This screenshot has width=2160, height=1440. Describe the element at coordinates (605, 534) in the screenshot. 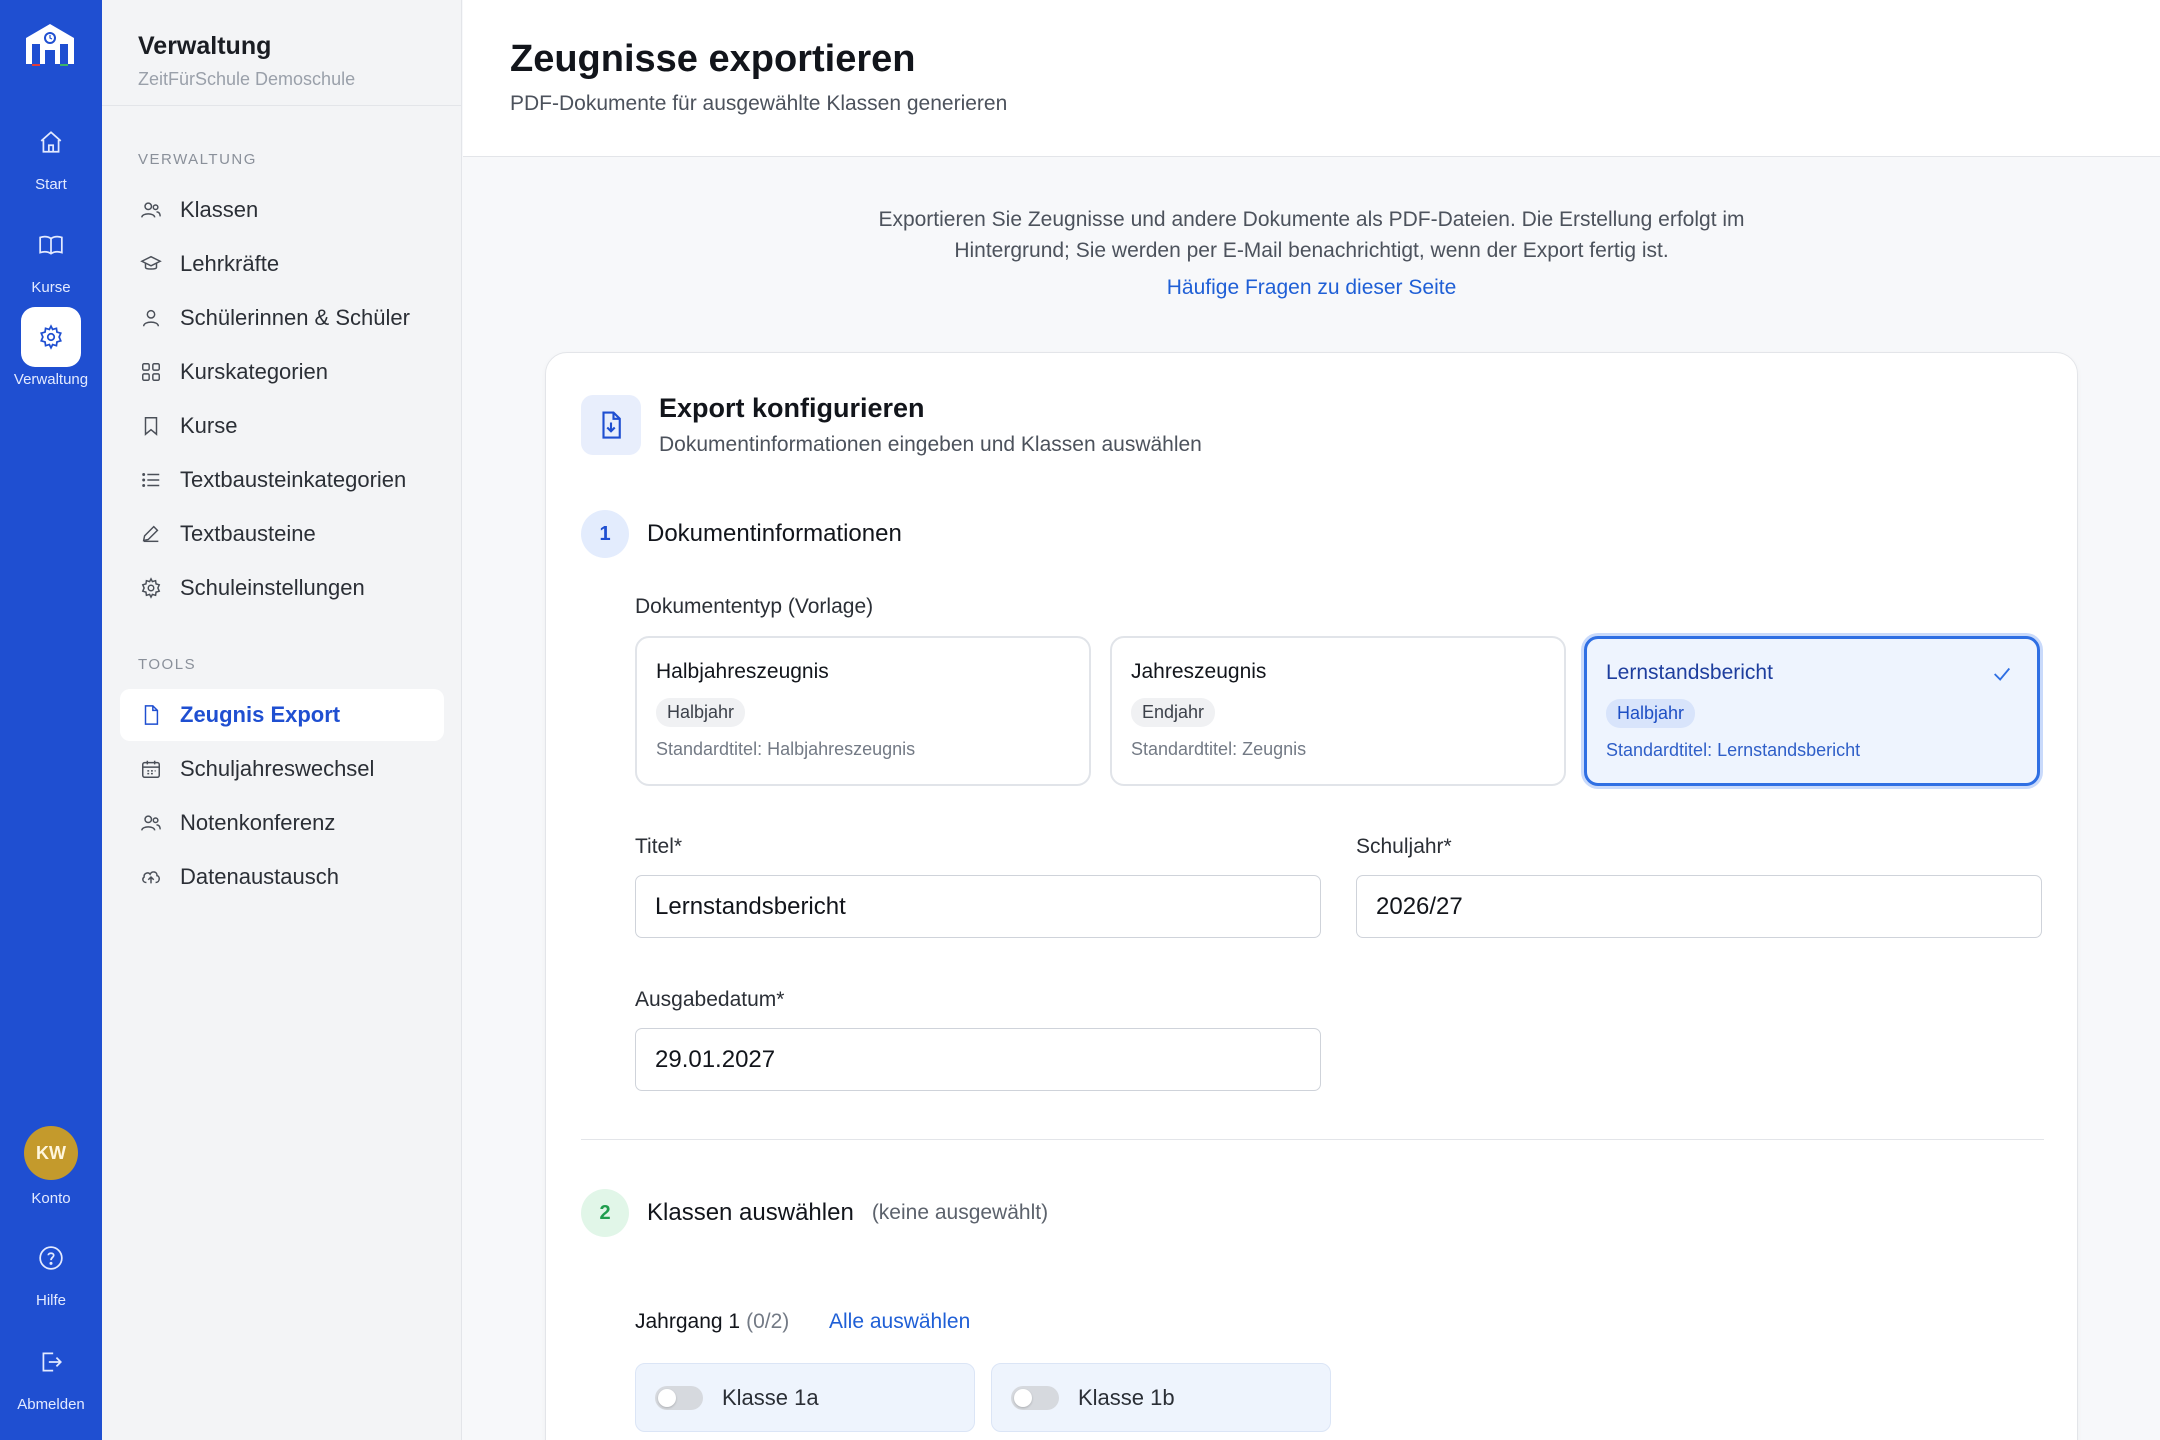

I see `step-number: 1` at that location.